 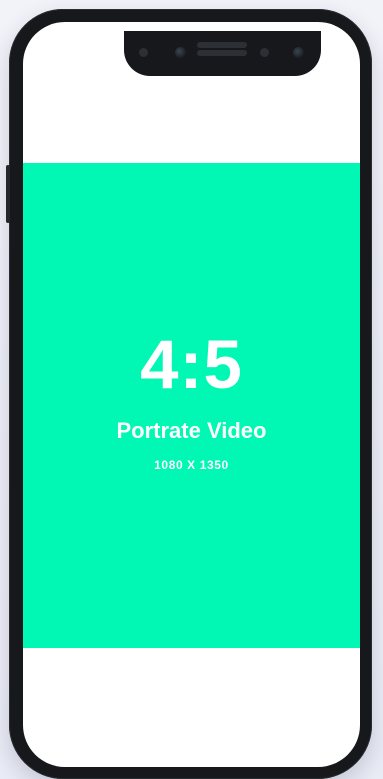 I want to click on proximity-sensor-dot, so click(x=264, y=52).